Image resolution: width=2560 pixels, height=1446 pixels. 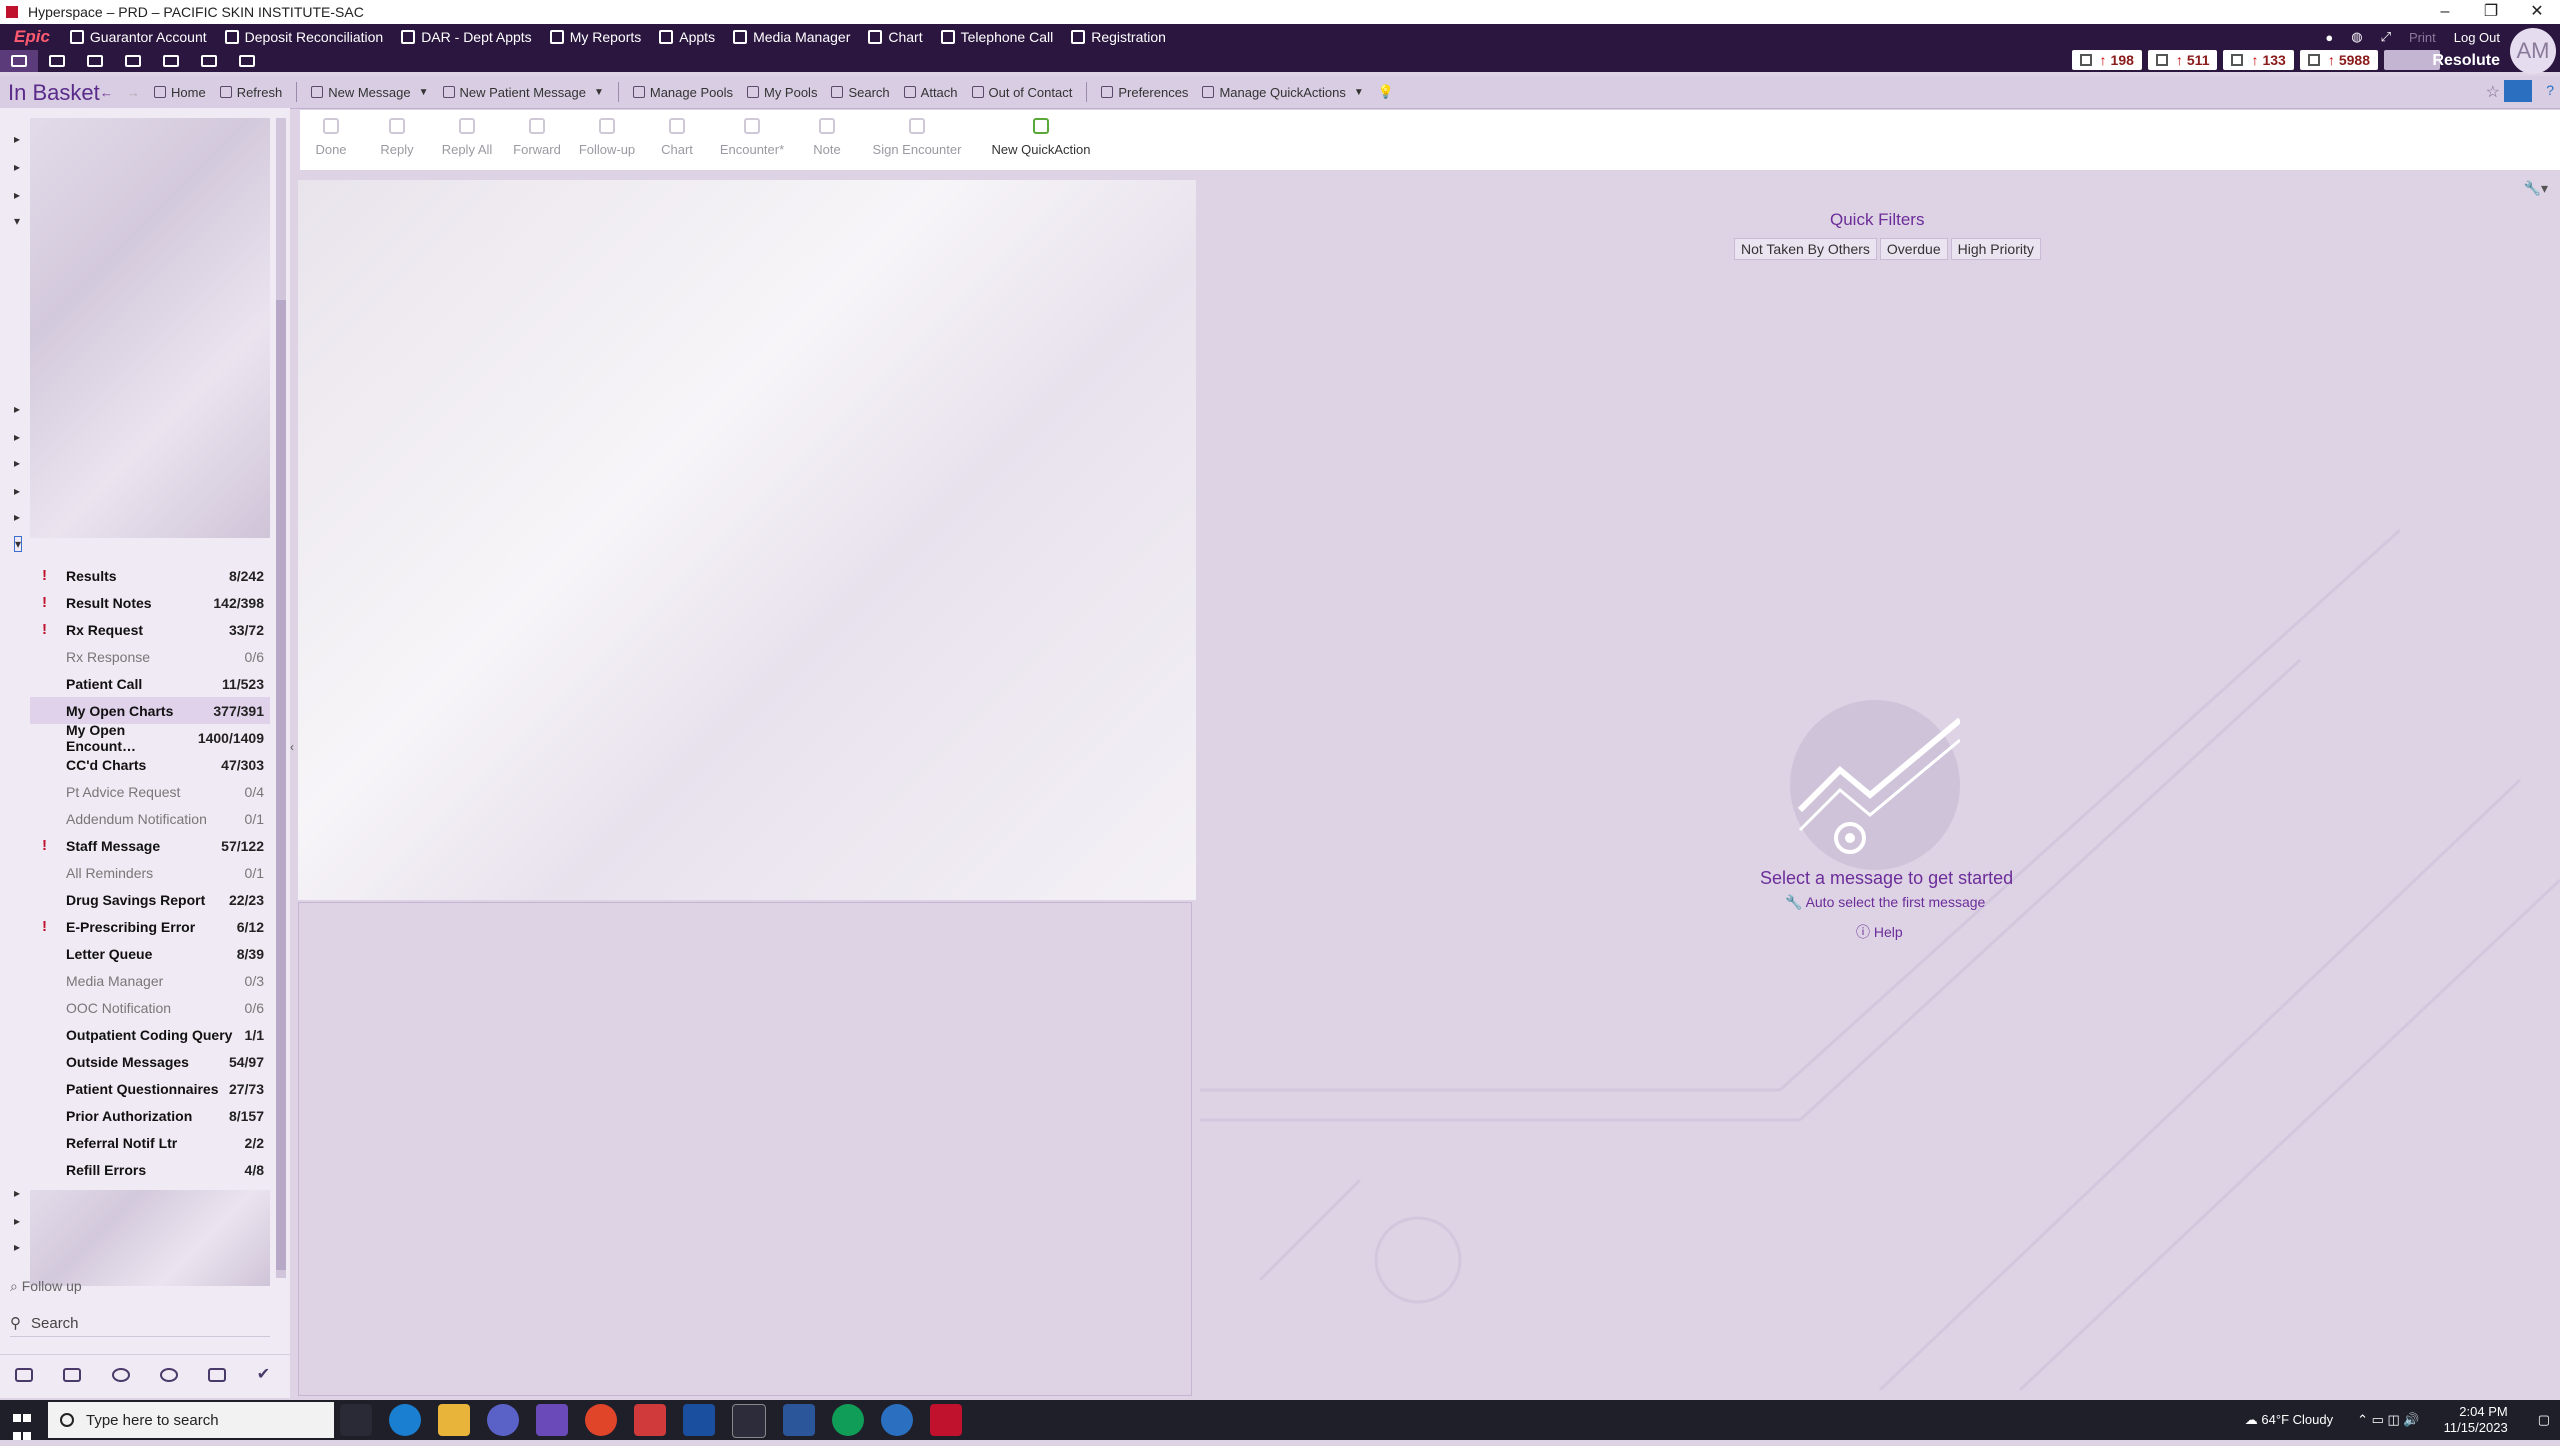 I want to click on activity-guarantor-account: Guarantor Account, so click(x=138, y=37).